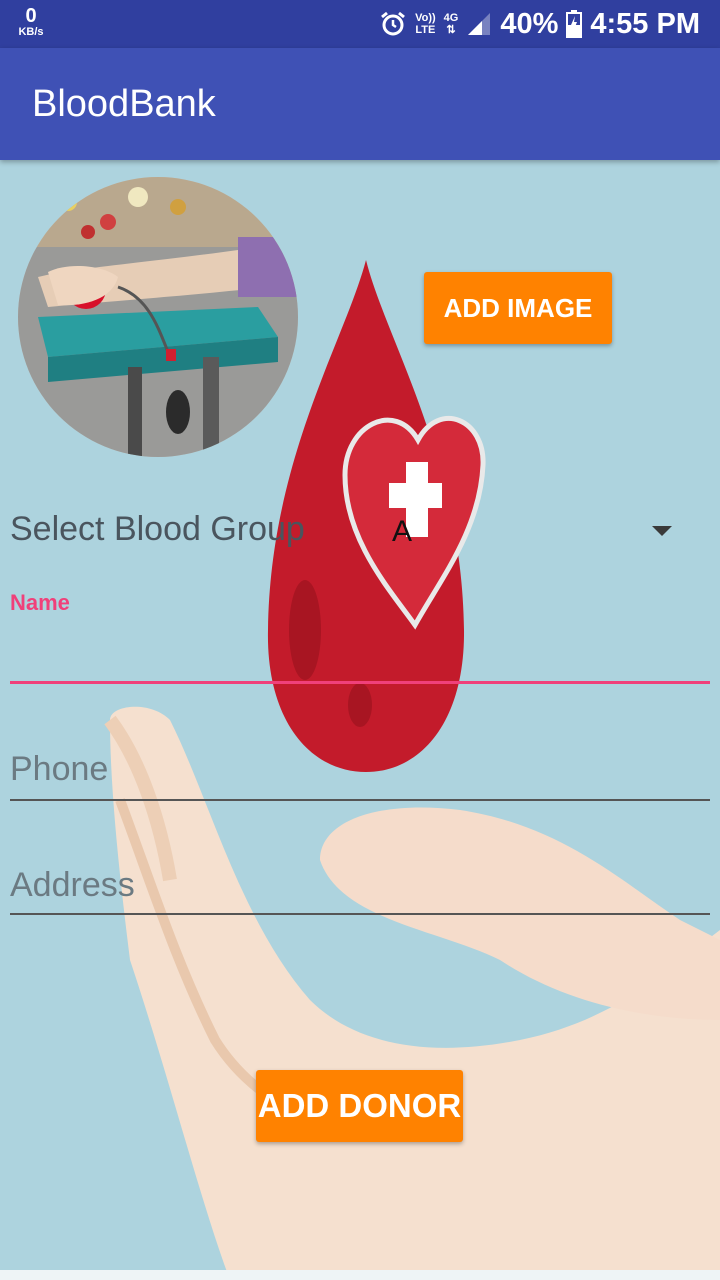 The image size is (720, 1280). What do you see at coordinates (574, 24) in the screenshot?
I see `battery-icon` at bounding box center [574, 24].